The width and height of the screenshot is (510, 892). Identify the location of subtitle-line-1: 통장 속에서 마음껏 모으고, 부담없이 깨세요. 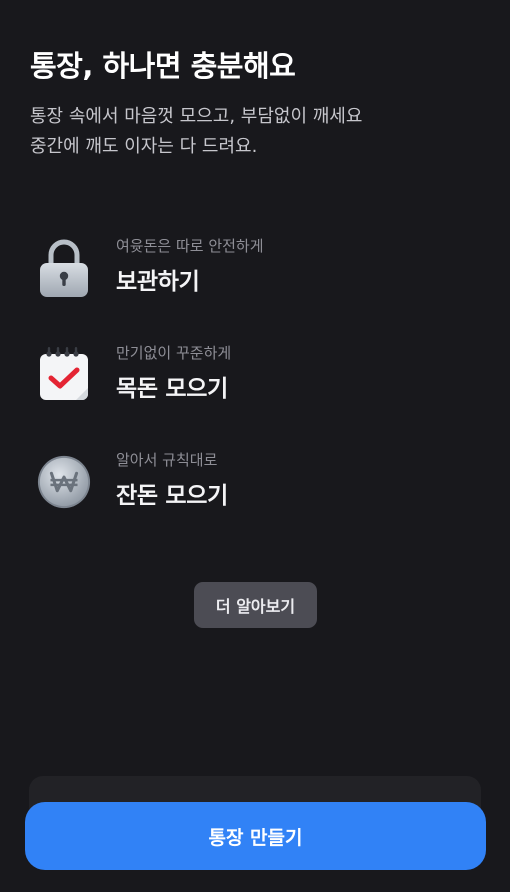
(196, 116).